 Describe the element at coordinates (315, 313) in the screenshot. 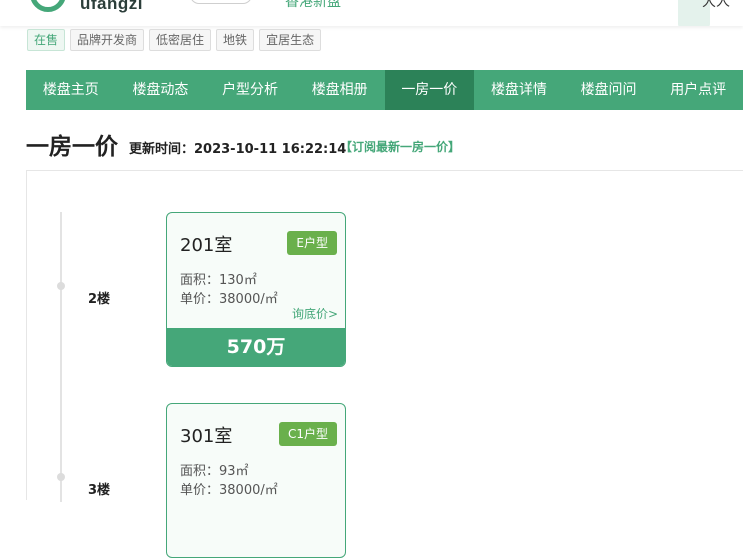

I see `ask-lowest-price-link: 询底价>` at that location.